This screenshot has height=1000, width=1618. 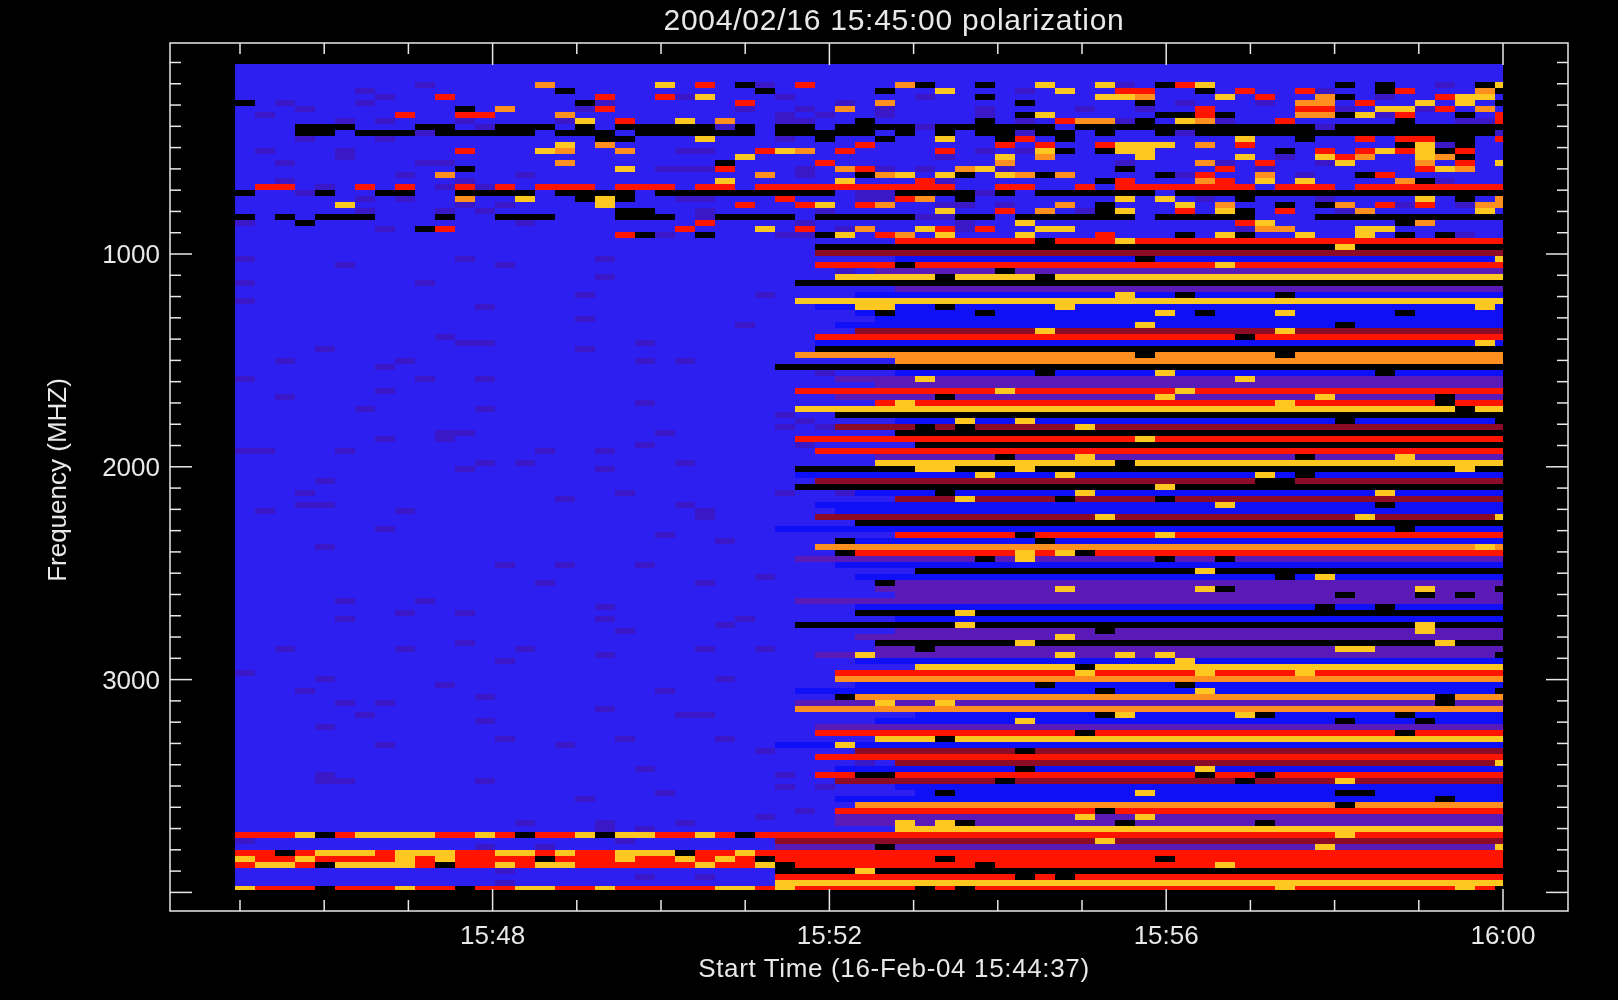 I want to click on chart-title: 2004/02/16 15:45:00 polarization, so click(x=894, y=20).